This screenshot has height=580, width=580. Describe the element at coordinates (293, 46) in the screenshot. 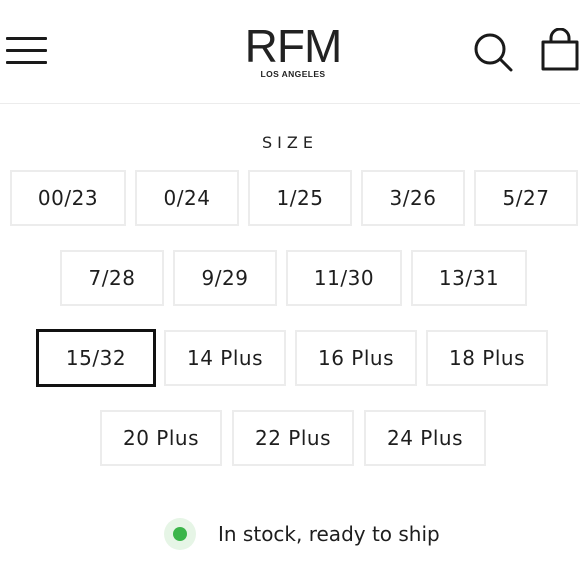

I see `logo-wordmark: RFM` at that location.